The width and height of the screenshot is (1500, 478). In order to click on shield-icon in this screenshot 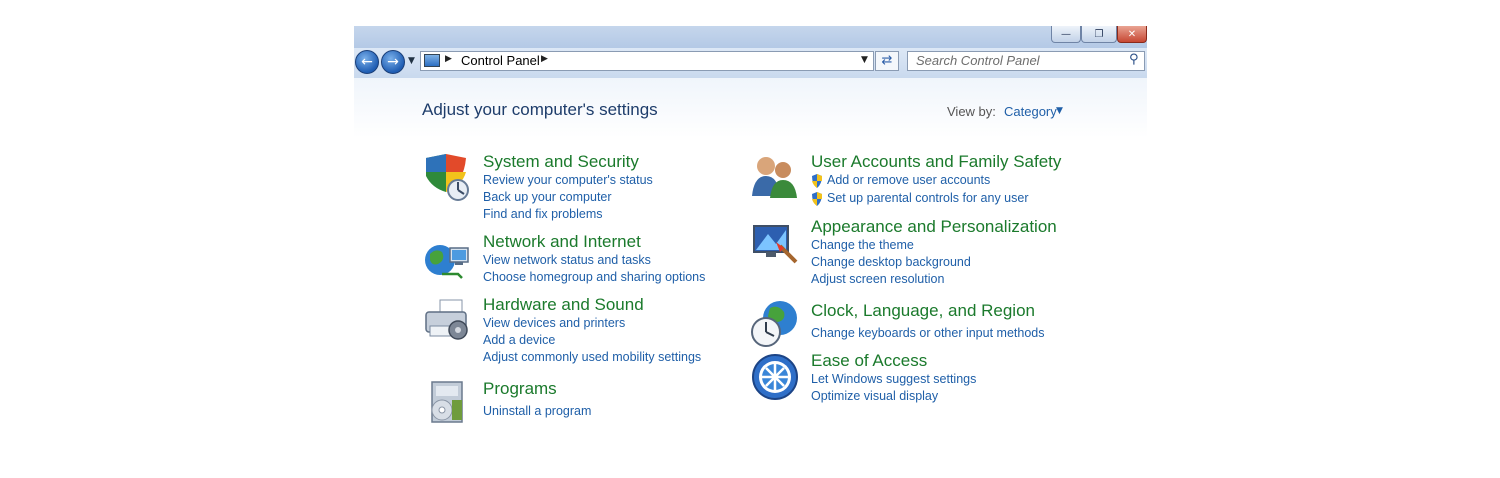, I will do `click(447, 177)`.